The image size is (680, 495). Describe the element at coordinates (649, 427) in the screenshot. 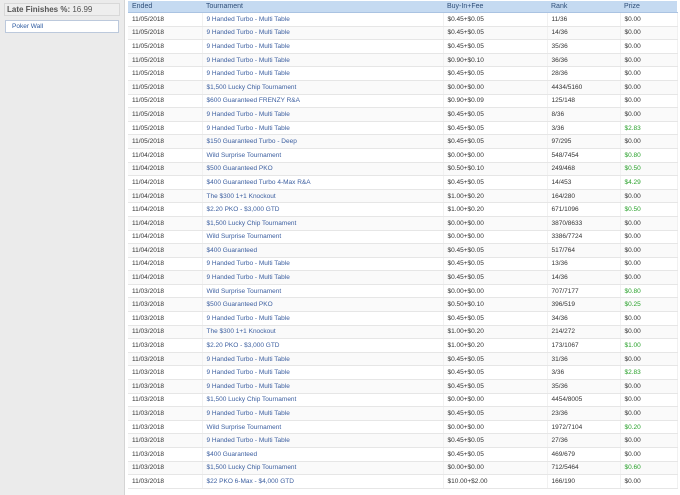

I see `prize-cell: $0.20` at that location.